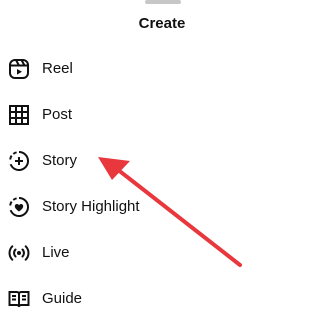 The height and width of the screenshot is (322, 324). I want to click on guide-book-icon, so click(19, 299).